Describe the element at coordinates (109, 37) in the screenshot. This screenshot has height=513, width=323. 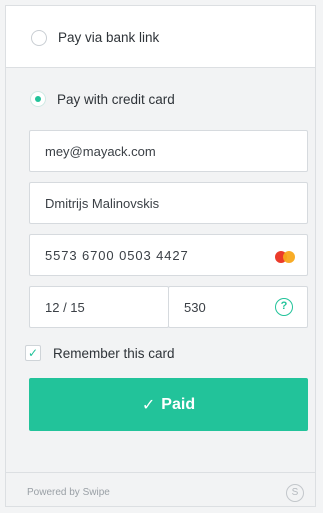
I see `bank-link-label: Pay via bank link` at that location.